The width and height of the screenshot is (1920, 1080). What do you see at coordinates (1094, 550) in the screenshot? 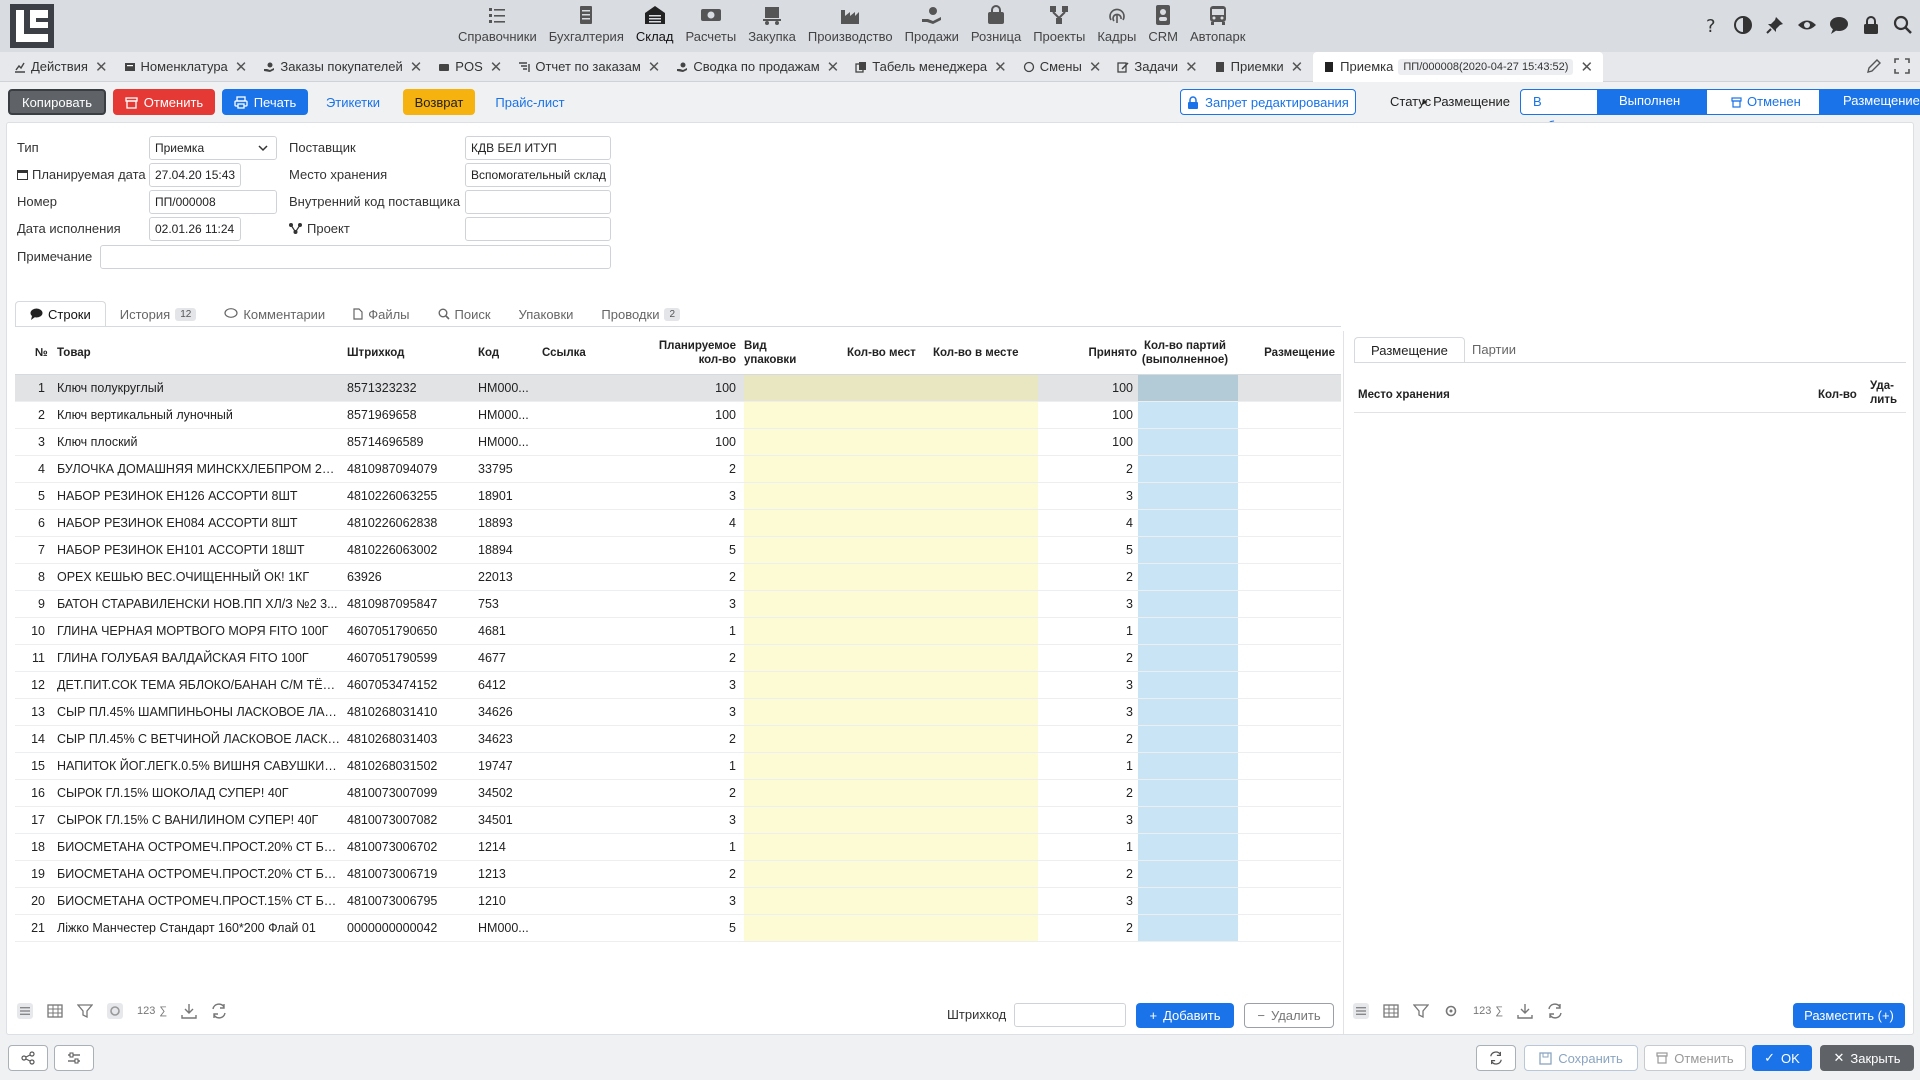
I see `accepted-cell: 5` at bounding box center [1094, 550].